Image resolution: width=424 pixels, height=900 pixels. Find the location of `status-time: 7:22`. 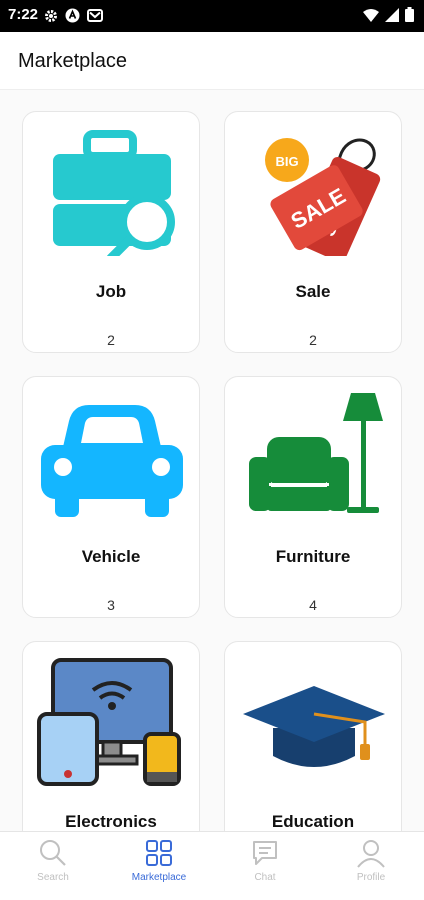

status-time: 7:22 is located at coordinates (23, 14).